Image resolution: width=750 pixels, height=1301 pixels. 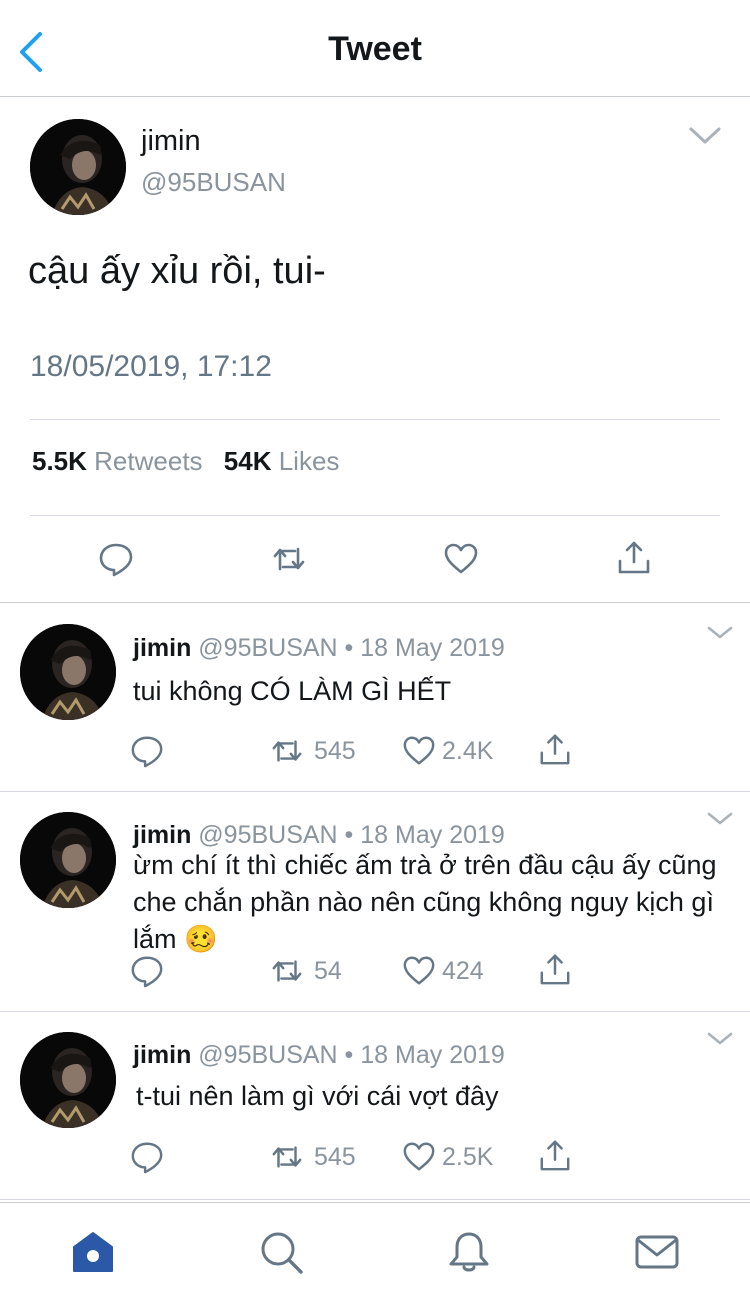 I want to click on mail-icon, so click(x=657, y=1252).